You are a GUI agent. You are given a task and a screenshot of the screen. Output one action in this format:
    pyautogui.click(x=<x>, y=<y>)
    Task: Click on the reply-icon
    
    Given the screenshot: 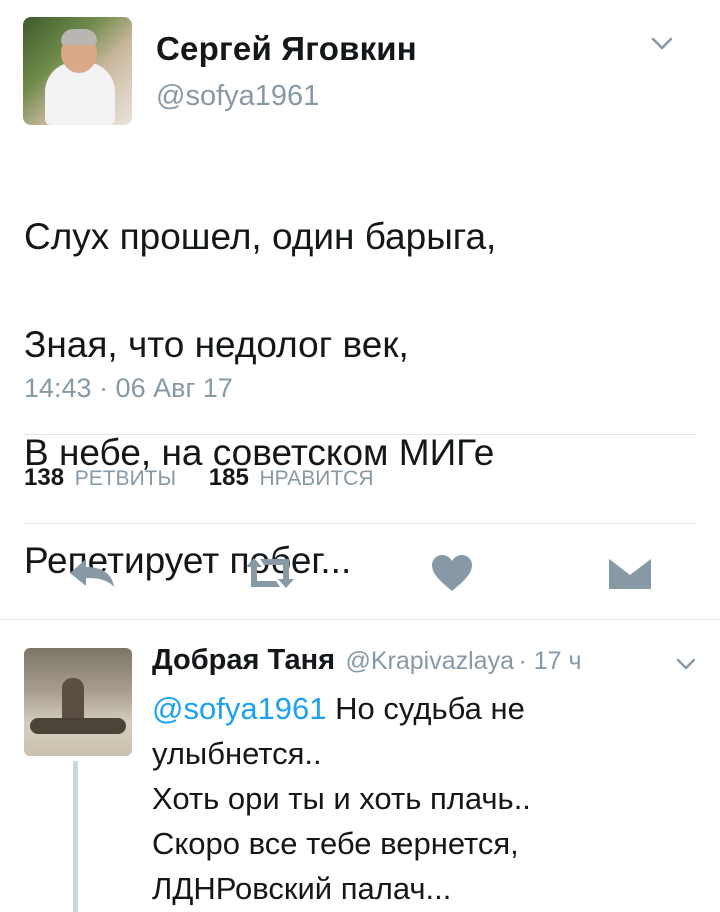 What is the action you would take?
    pyautogui.click(x=92, y=573)
    